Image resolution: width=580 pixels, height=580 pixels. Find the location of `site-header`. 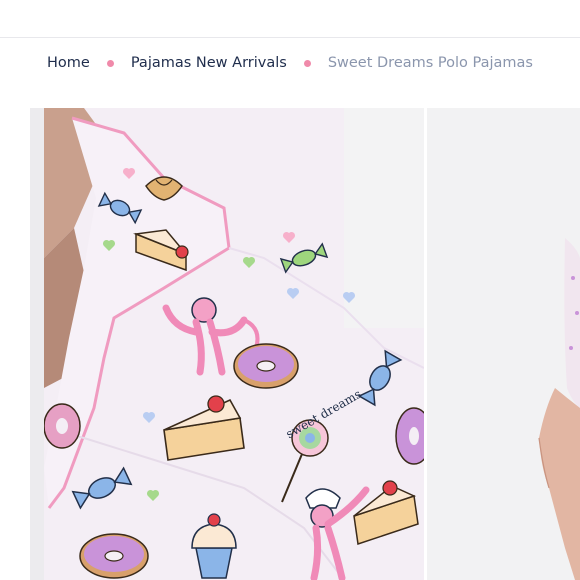

site-header is located at coordinates (290, 19).